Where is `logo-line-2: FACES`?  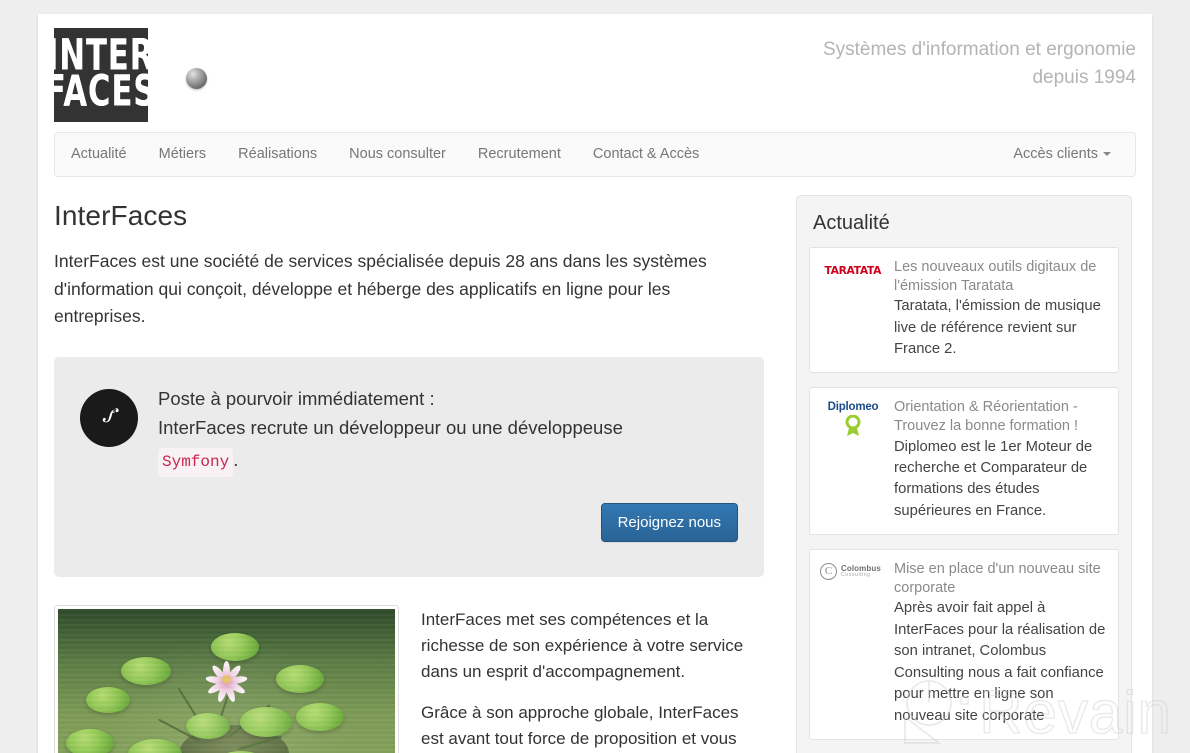
logo-line-2: FACES is located at coordinates (101, 92).